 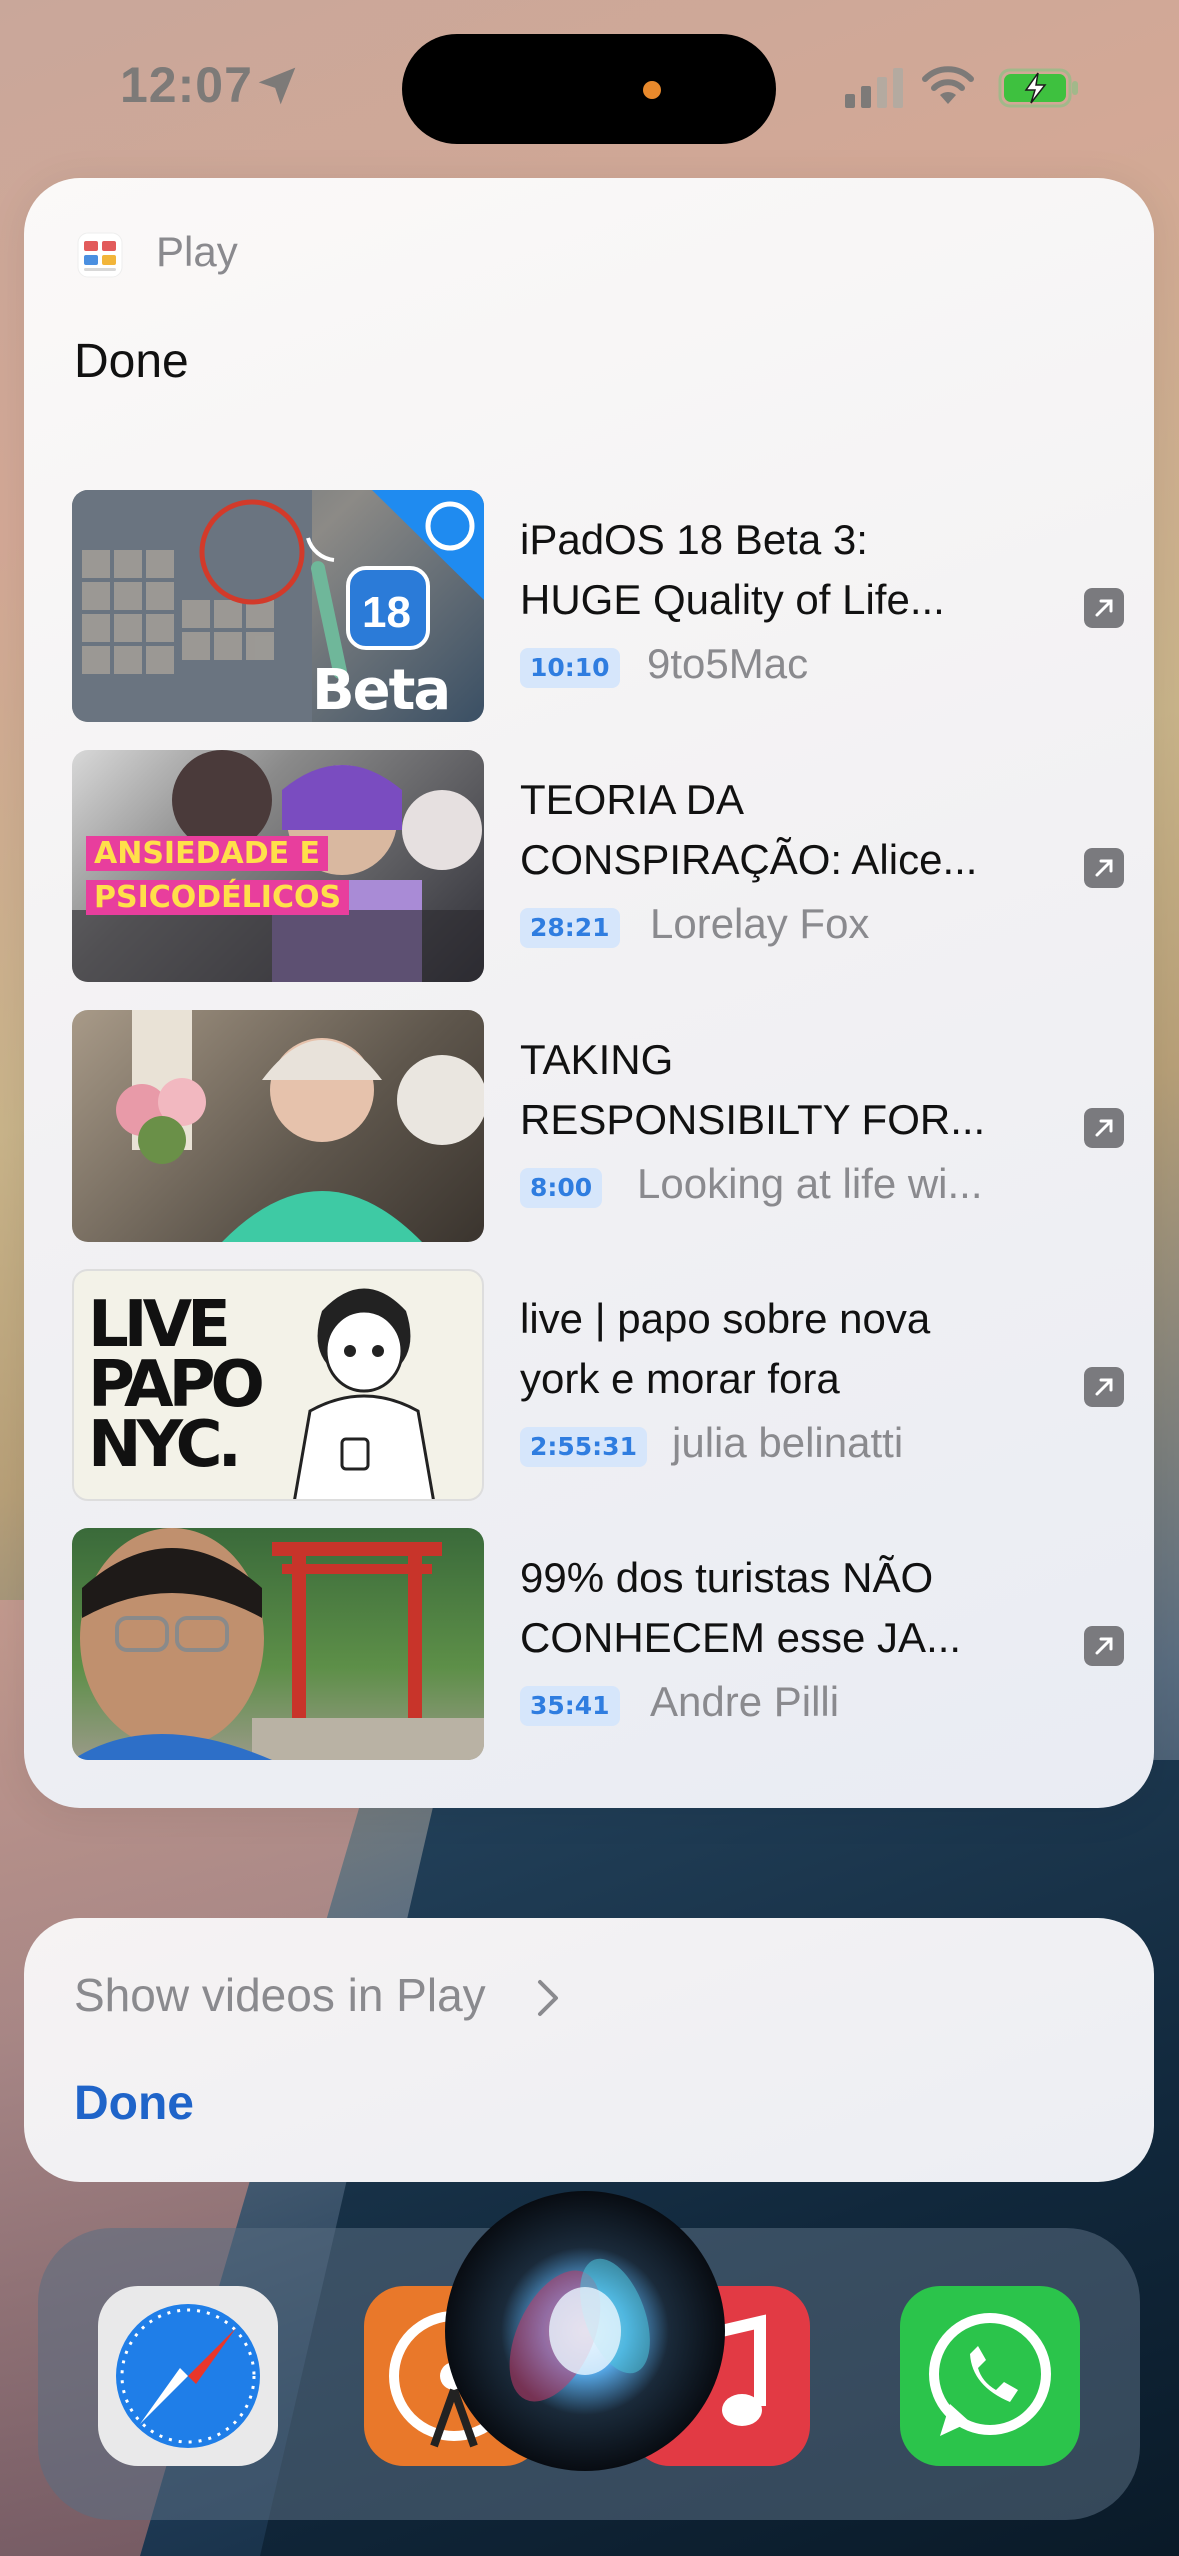 I want to click on channel-name: Andre Pilli, so click(x=745, y=1701).